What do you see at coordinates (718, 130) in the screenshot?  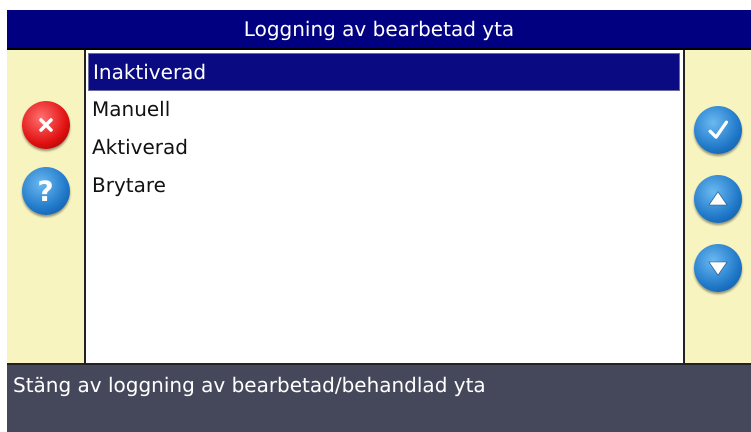 I see `confirm-button` at bounding box center [718, 130].